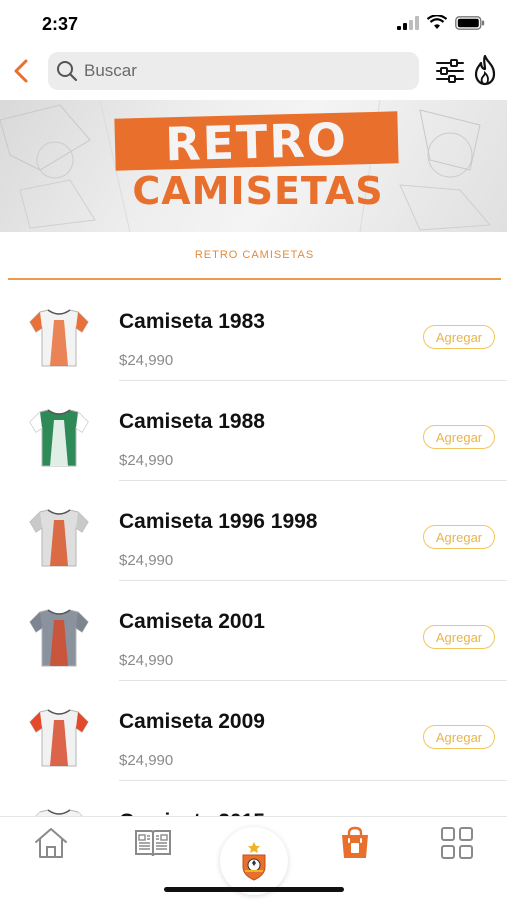  What do you see at coordinates (67, 71) in the screenshot?
I see `search-icon` at bounding box center [67, 71].